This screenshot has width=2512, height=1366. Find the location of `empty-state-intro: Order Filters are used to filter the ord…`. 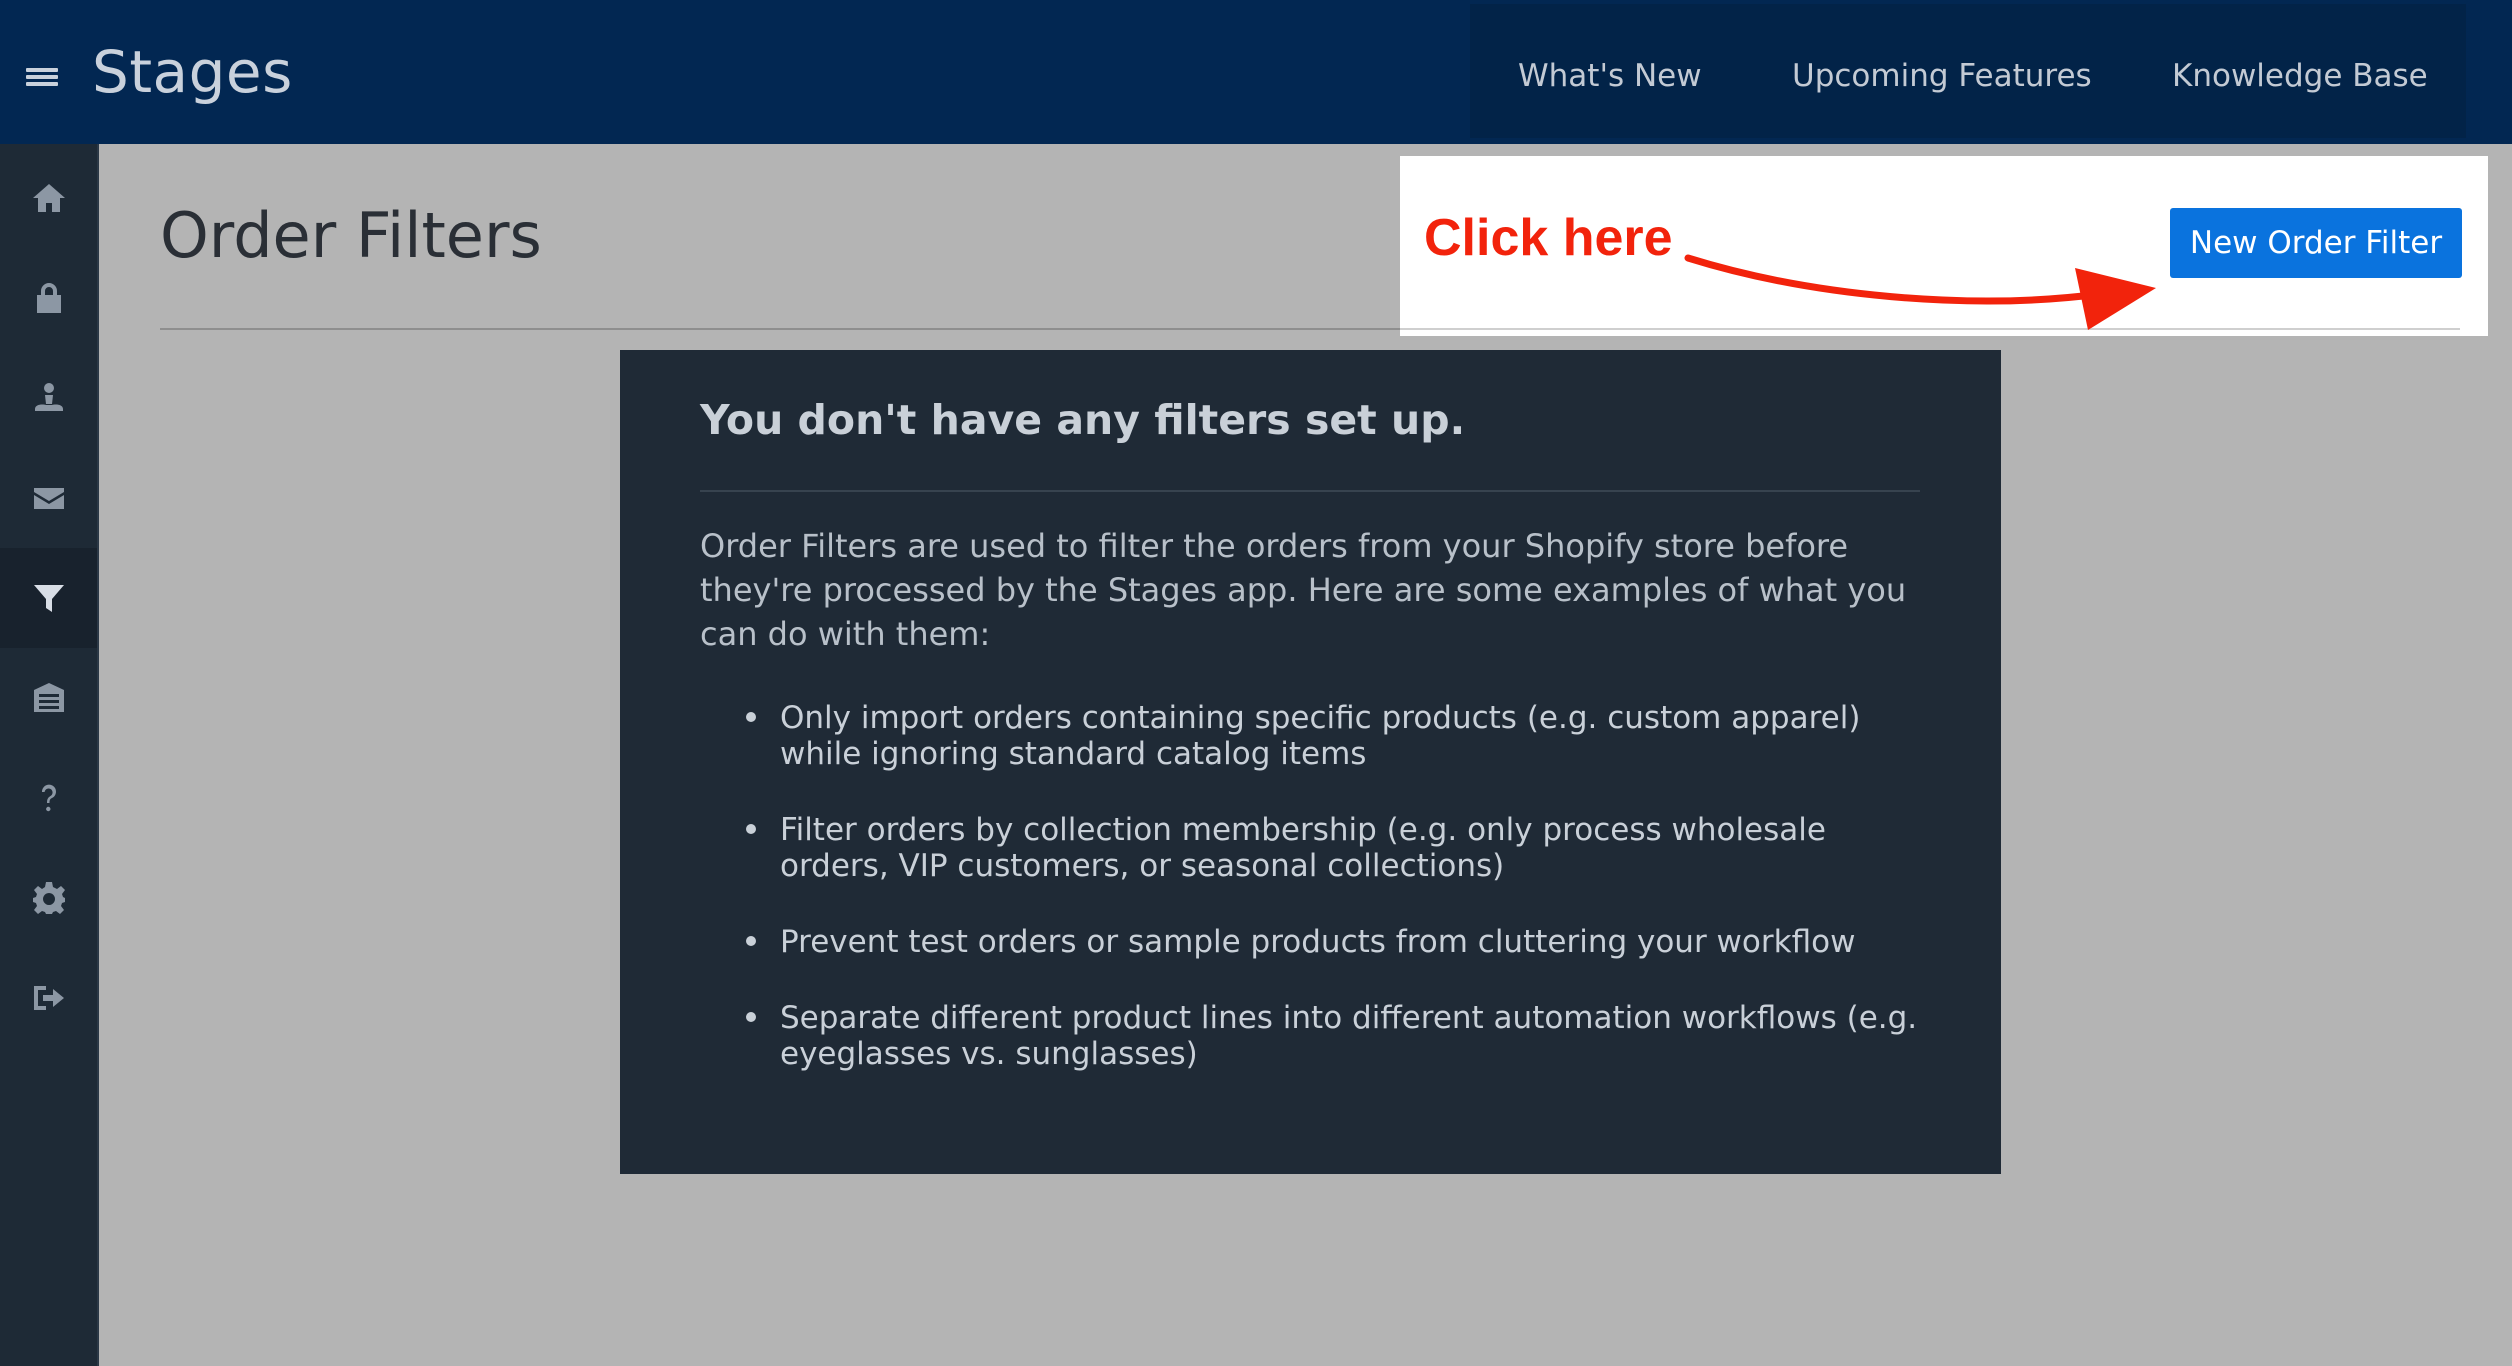

empty-state-intro: Order Filters are used to filter the ord… is located at coordinates (1303, 590).